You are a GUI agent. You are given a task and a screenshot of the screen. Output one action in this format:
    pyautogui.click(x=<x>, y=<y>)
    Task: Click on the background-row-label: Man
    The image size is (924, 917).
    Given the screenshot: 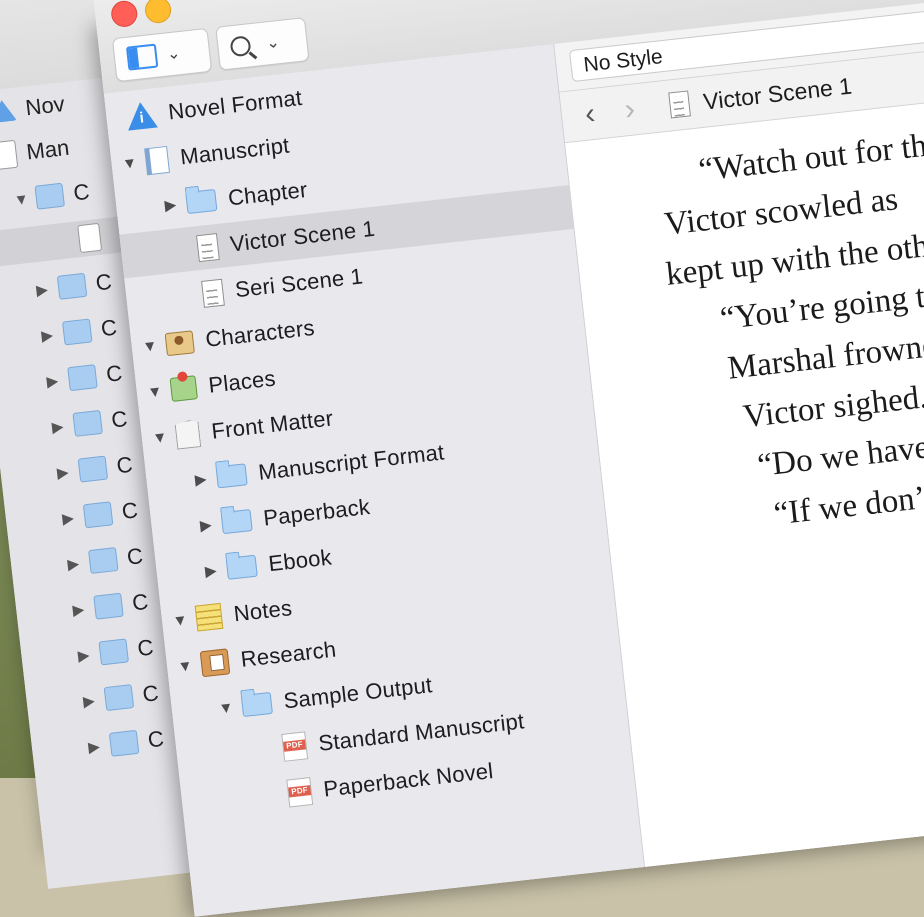 What is the action you would take?
    pyautogui.click(x=48, y=149)
    